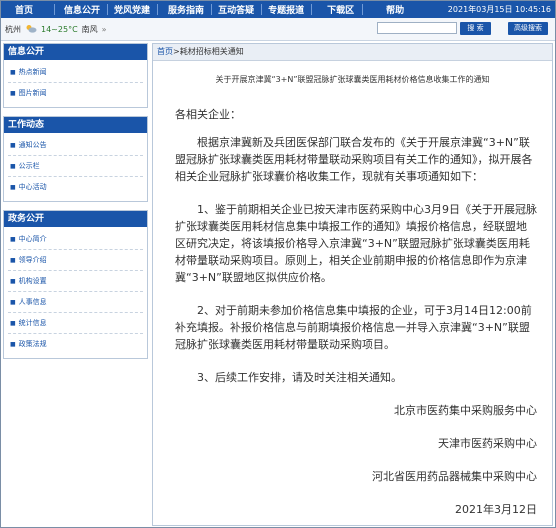 This screenshot has width=556, height=528. Describe the element at coordinates (395, 9) in the screenshot. I see `nav-help: 帮助` at that location.